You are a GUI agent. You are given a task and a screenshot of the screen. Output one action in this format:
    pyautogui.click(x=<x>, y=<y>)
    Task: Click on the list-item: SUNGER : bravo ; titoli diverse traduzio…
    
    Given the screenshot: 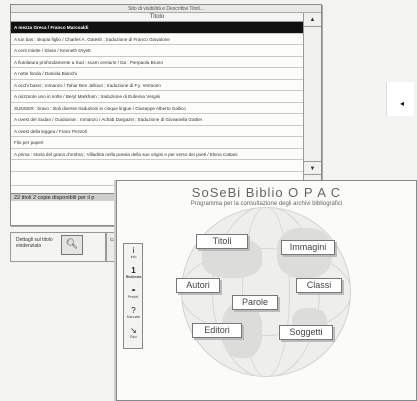 What is the action you would take?
    pyautogui.click(x=157, y=108)
    